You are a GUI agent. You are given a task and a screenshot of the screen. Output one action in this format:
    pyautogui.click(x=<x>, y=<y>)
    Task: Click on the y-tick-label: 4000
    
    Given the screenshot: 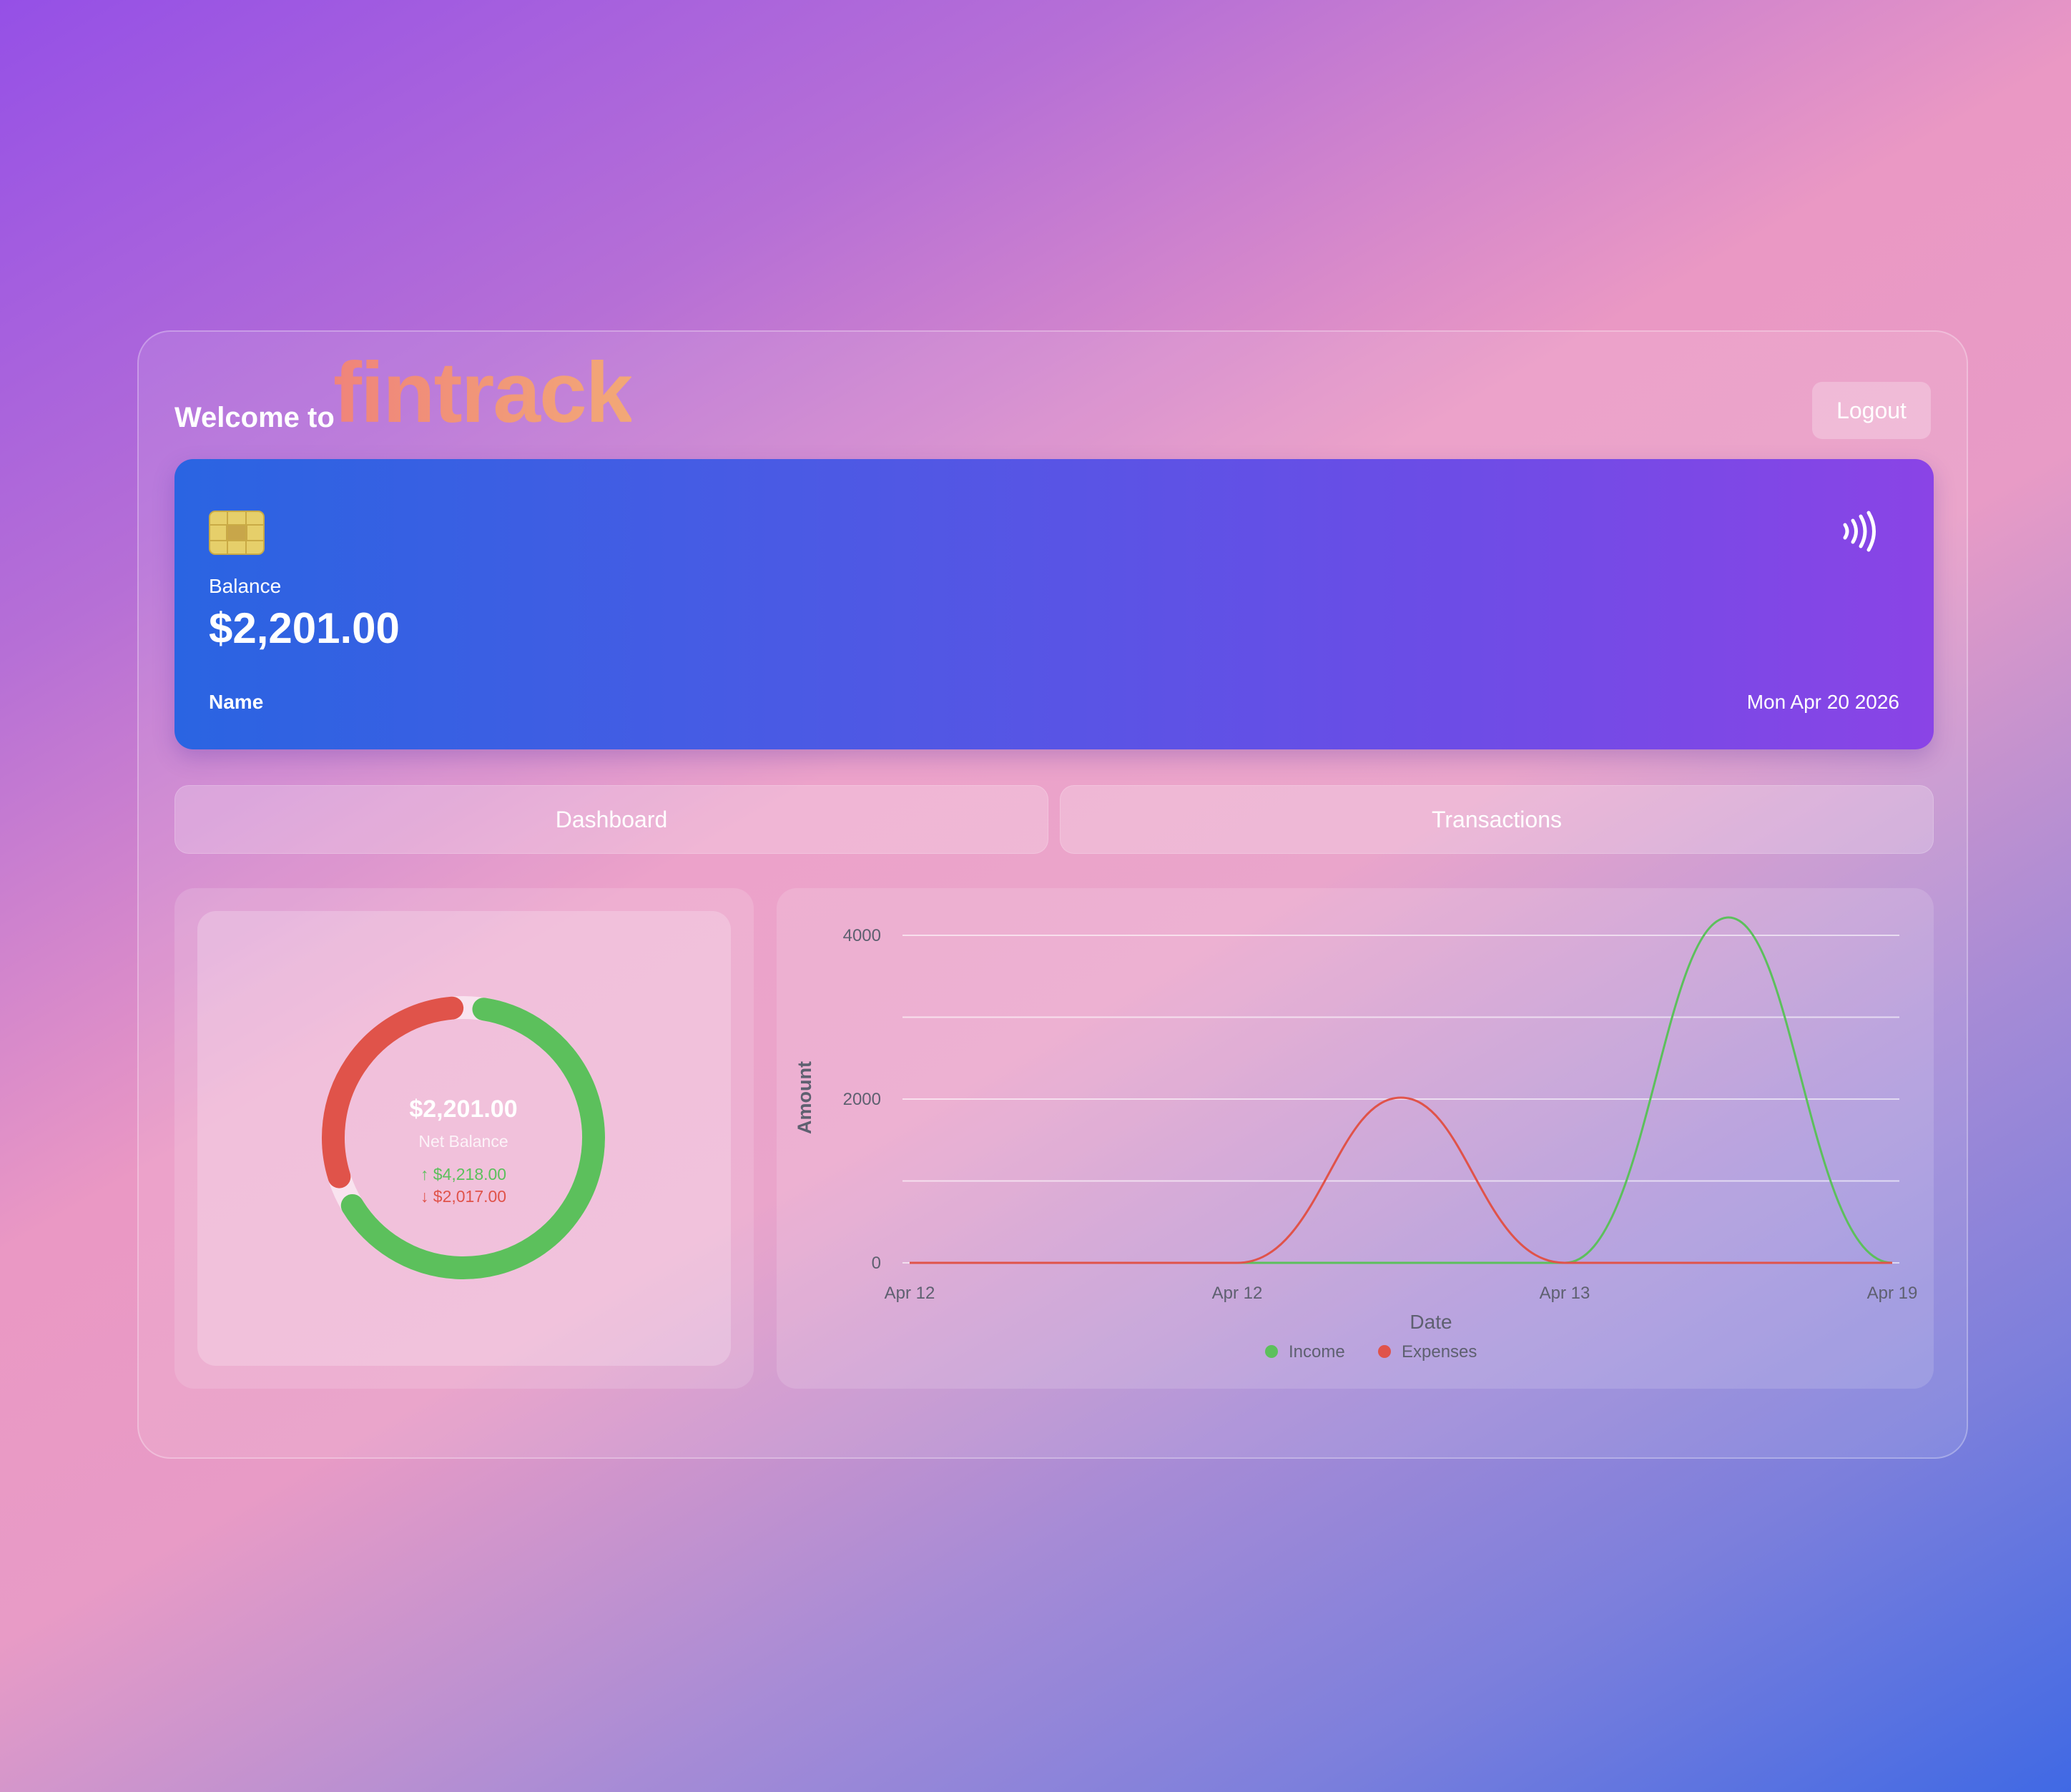 What is the action you would take?
    pyautogui.click(x=862, y=935)
    